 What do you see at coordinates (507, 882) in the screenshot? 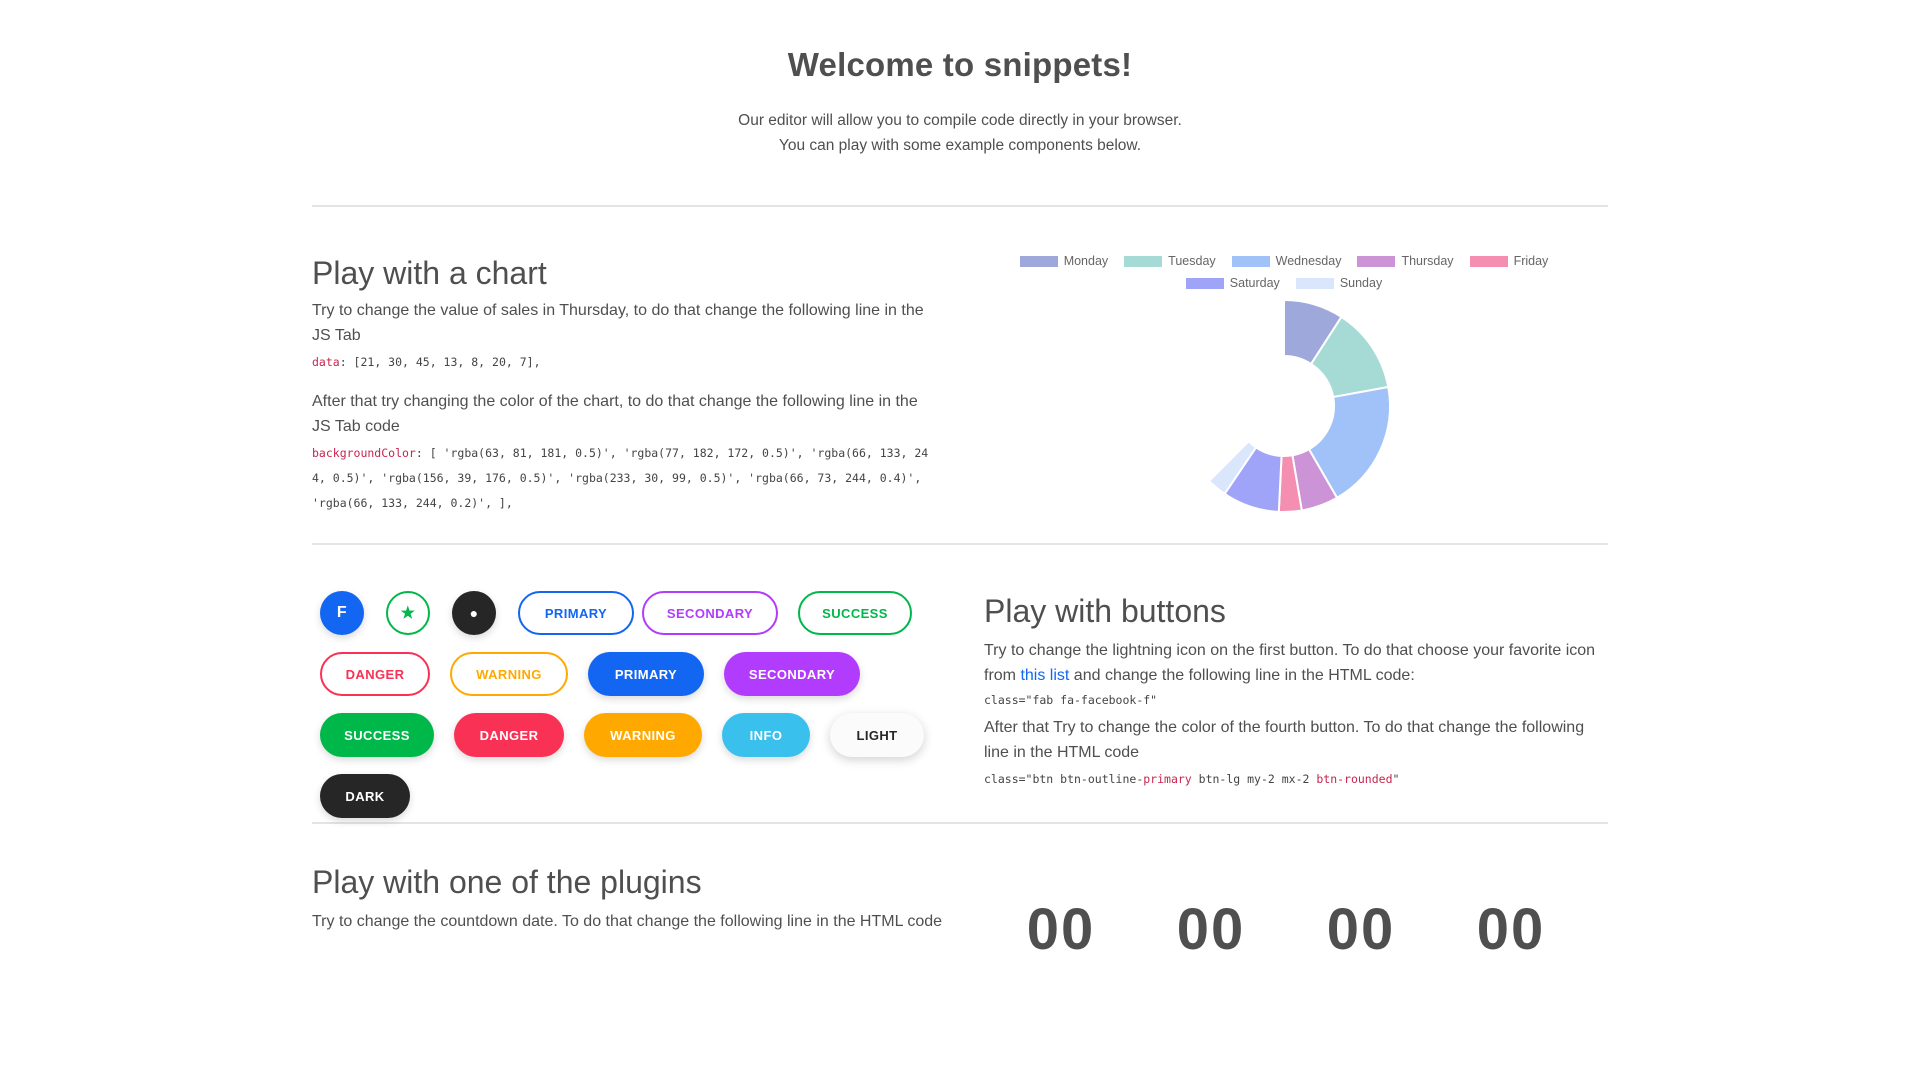
I see `plugins-section-title: Play with one of the plugins` at bounding box center [507, 882].